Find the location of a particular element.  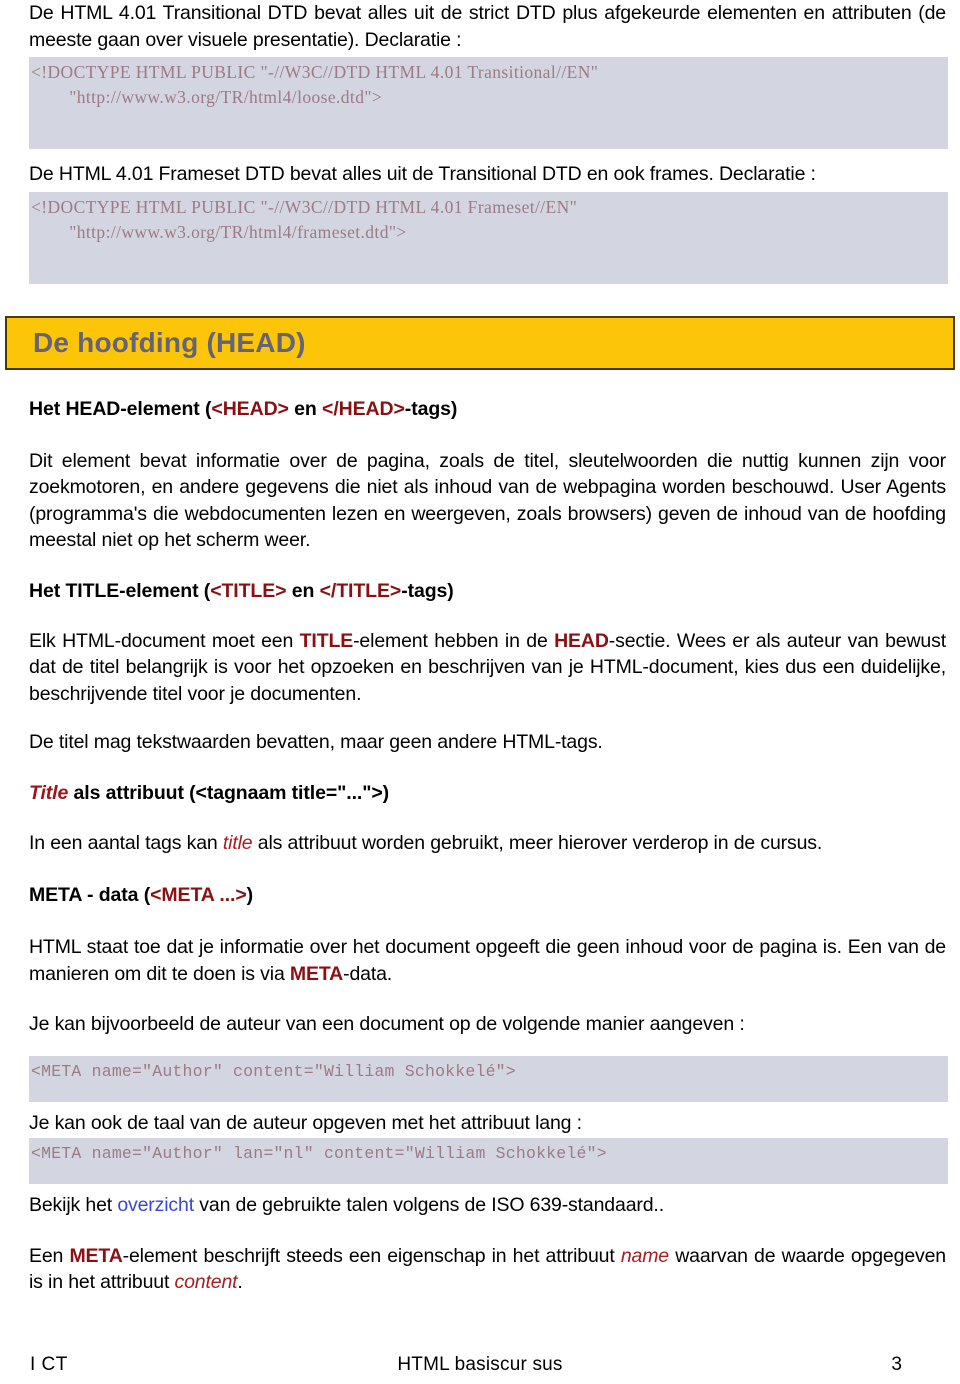

meta-heading-prefix: META - data ( is located at coordinates (90, 895).